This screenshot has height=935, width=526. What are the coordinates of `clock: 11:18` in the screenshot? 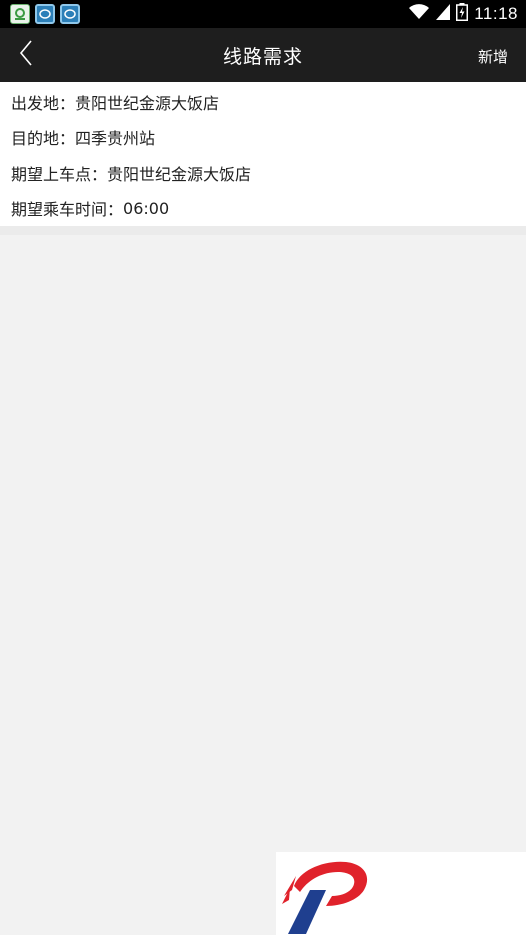 It's located at (496, 13).